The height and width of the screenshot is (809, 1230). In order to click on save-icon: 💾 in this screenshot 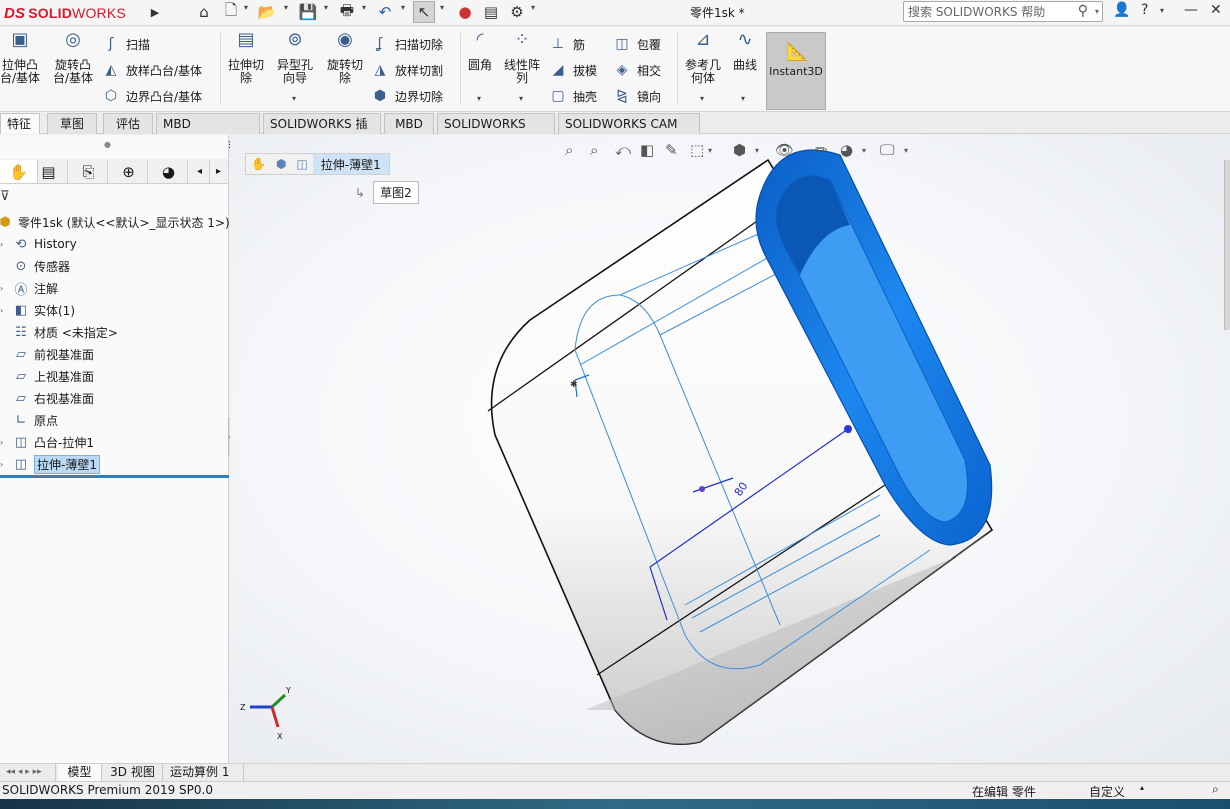, I will do `click(308, 12)`.